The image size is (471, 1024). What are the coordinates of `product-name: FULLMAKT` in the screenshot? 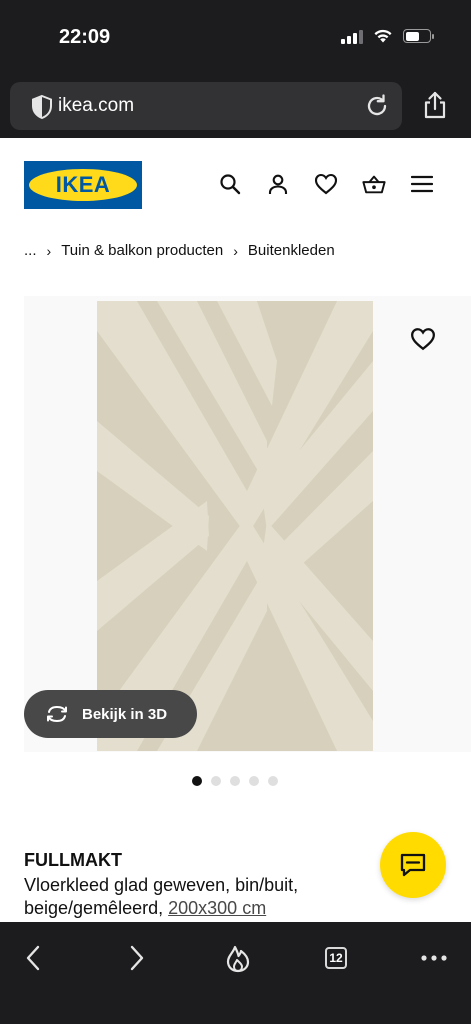 It's located at (73, 860).